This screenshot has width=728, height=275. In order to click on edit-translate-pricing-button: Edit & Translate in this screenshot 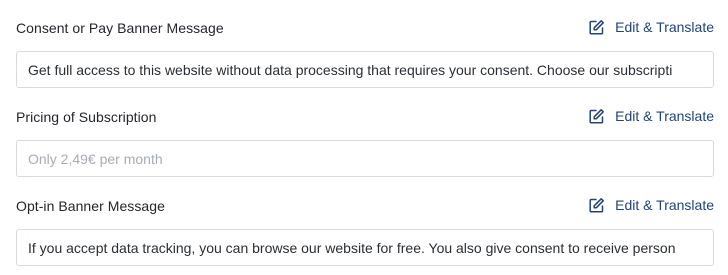, I will do `click(651, 116)`.